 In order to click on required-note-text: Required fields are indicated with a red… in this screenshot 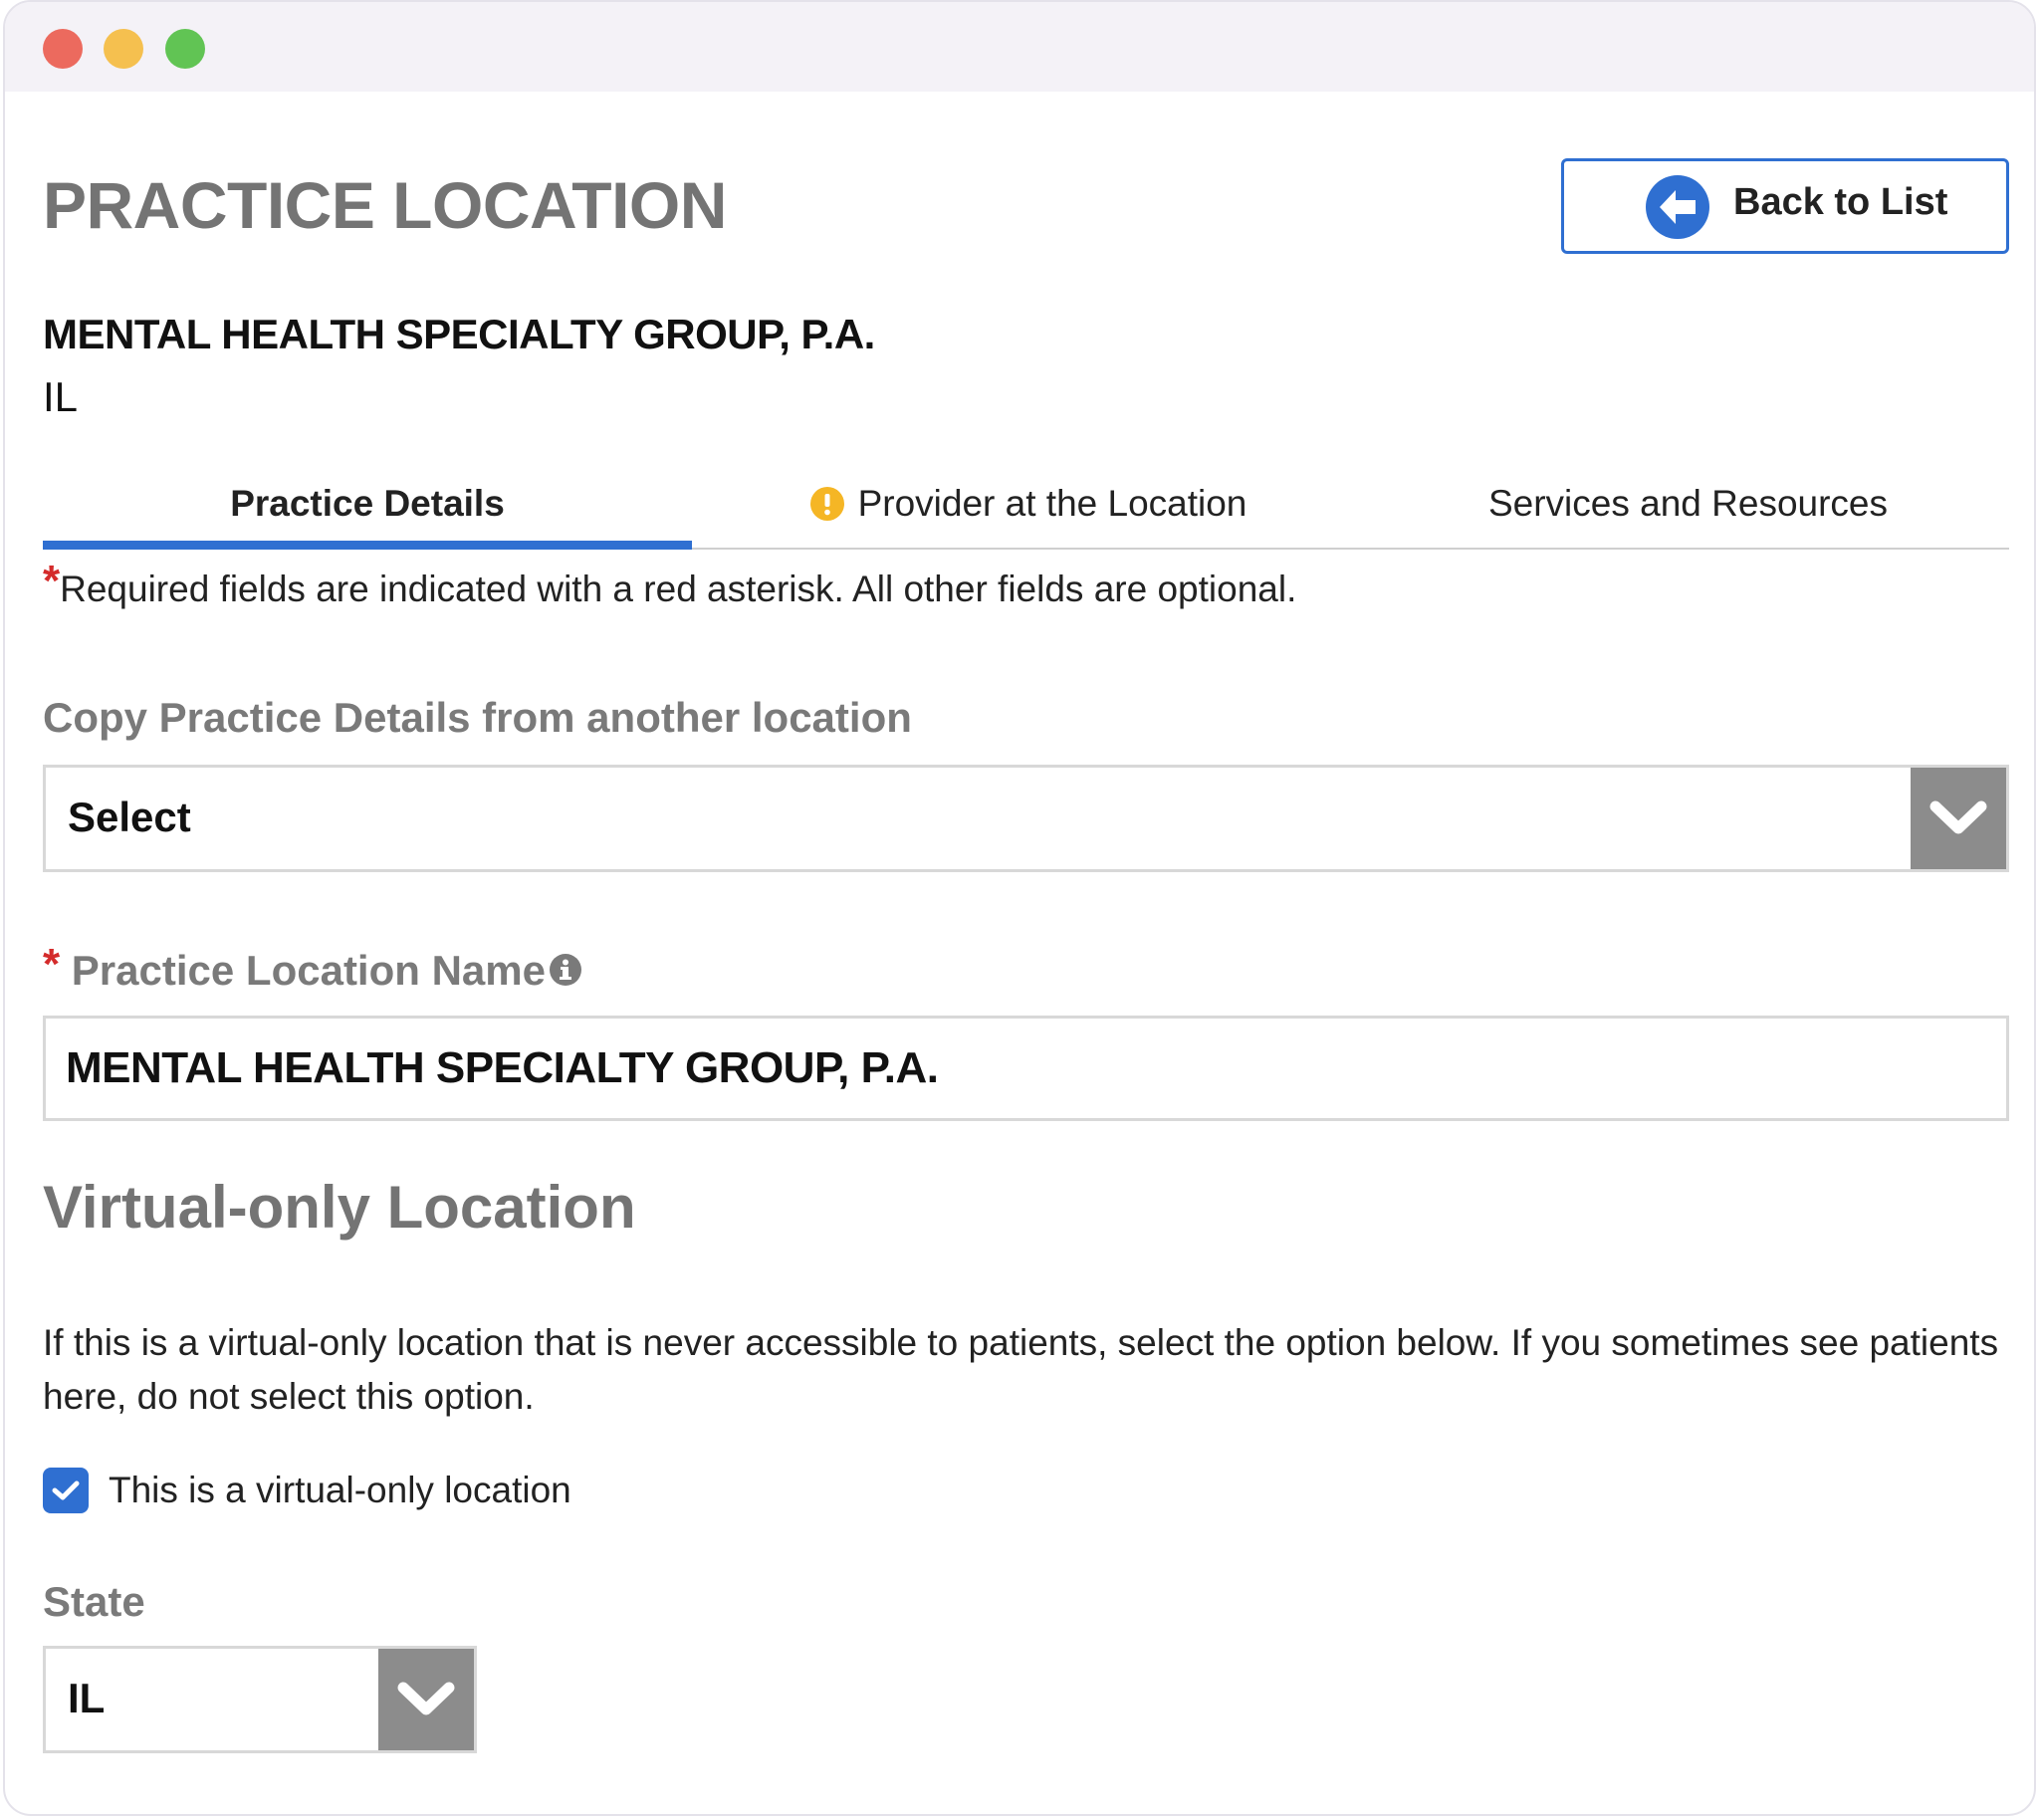, I will do `click(678, 589)`.